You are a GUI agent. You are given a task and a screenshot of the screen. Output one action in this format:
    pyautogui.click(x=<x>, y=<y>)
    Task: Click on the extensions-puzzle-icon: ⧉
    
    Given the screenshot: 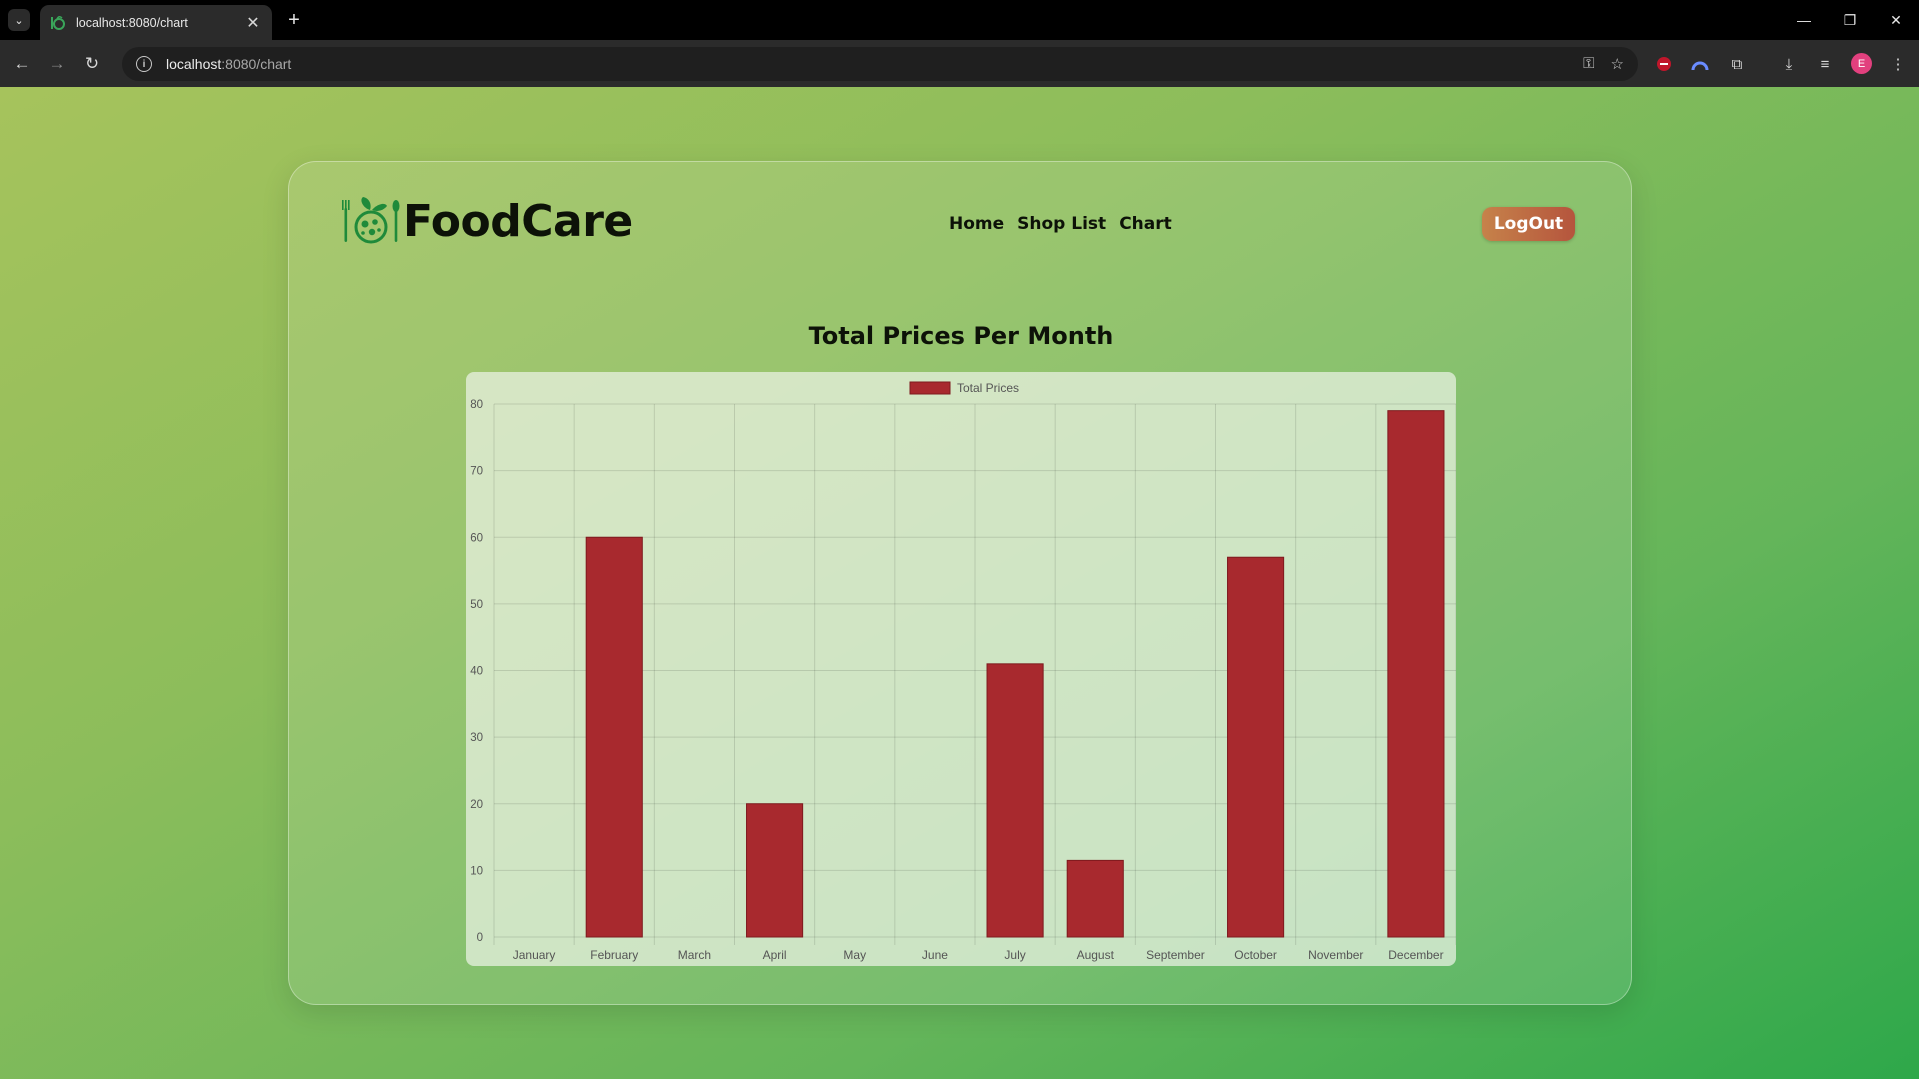 What is the action you would take?
    pyautogui.click(x=1737, y=64)
    